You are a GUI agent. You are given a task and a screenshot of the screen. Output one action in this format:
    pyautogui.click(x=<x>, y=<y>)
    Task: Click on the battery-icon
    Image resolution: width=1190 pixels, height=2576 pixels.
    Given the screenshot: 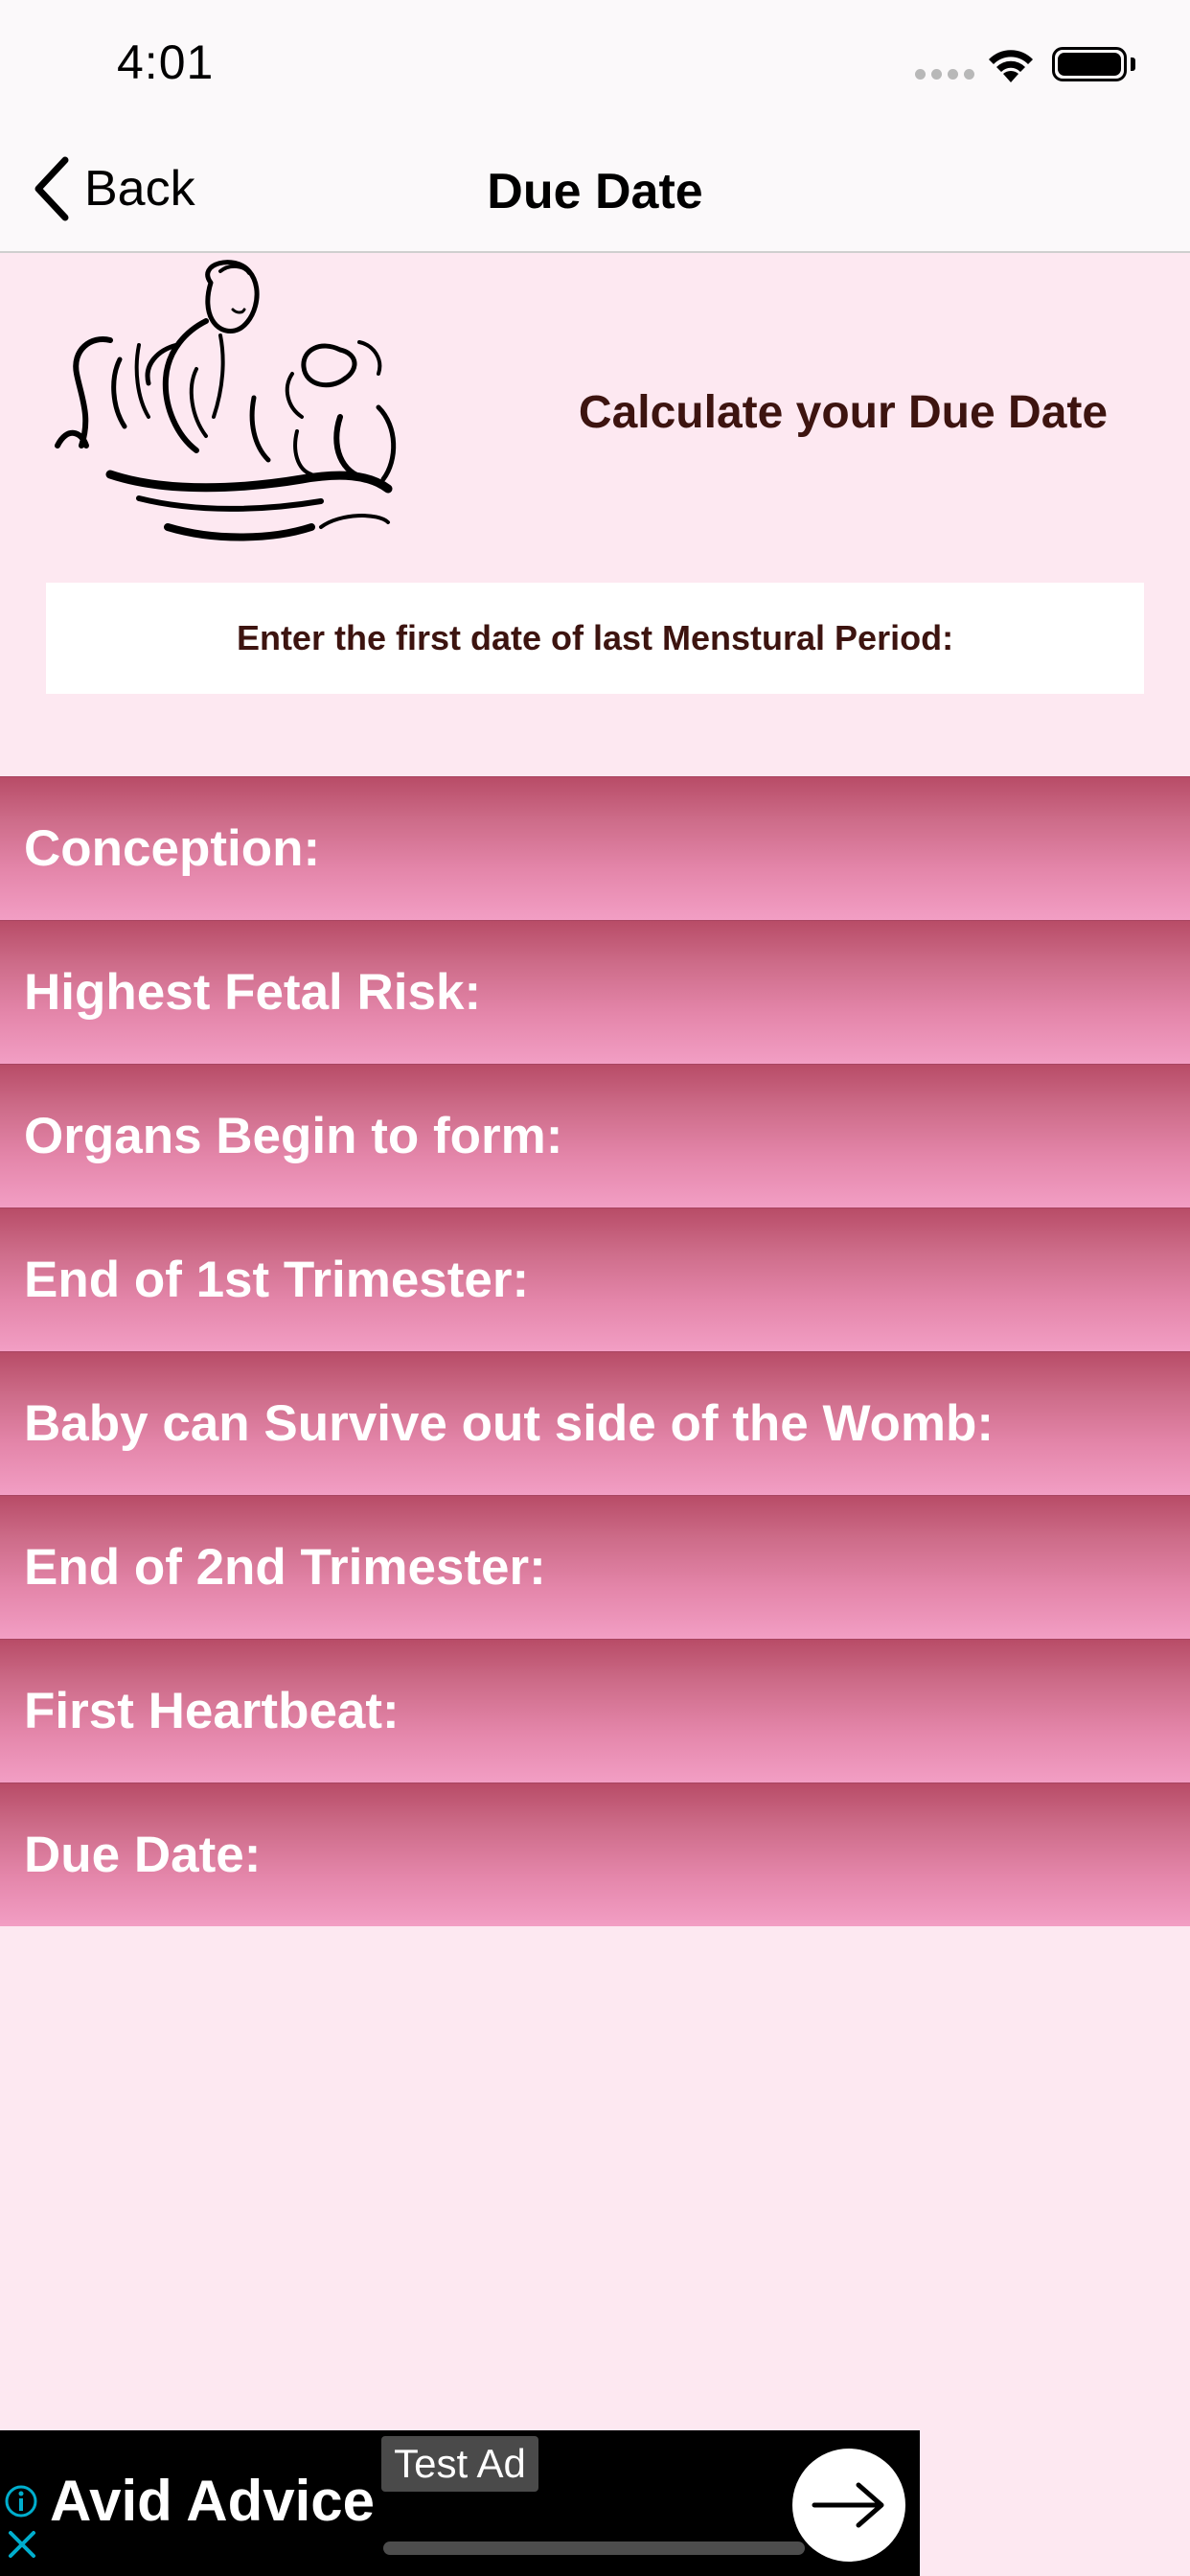 What is the action you would take?
    pyautogui.click(x=1090, y=64)
    